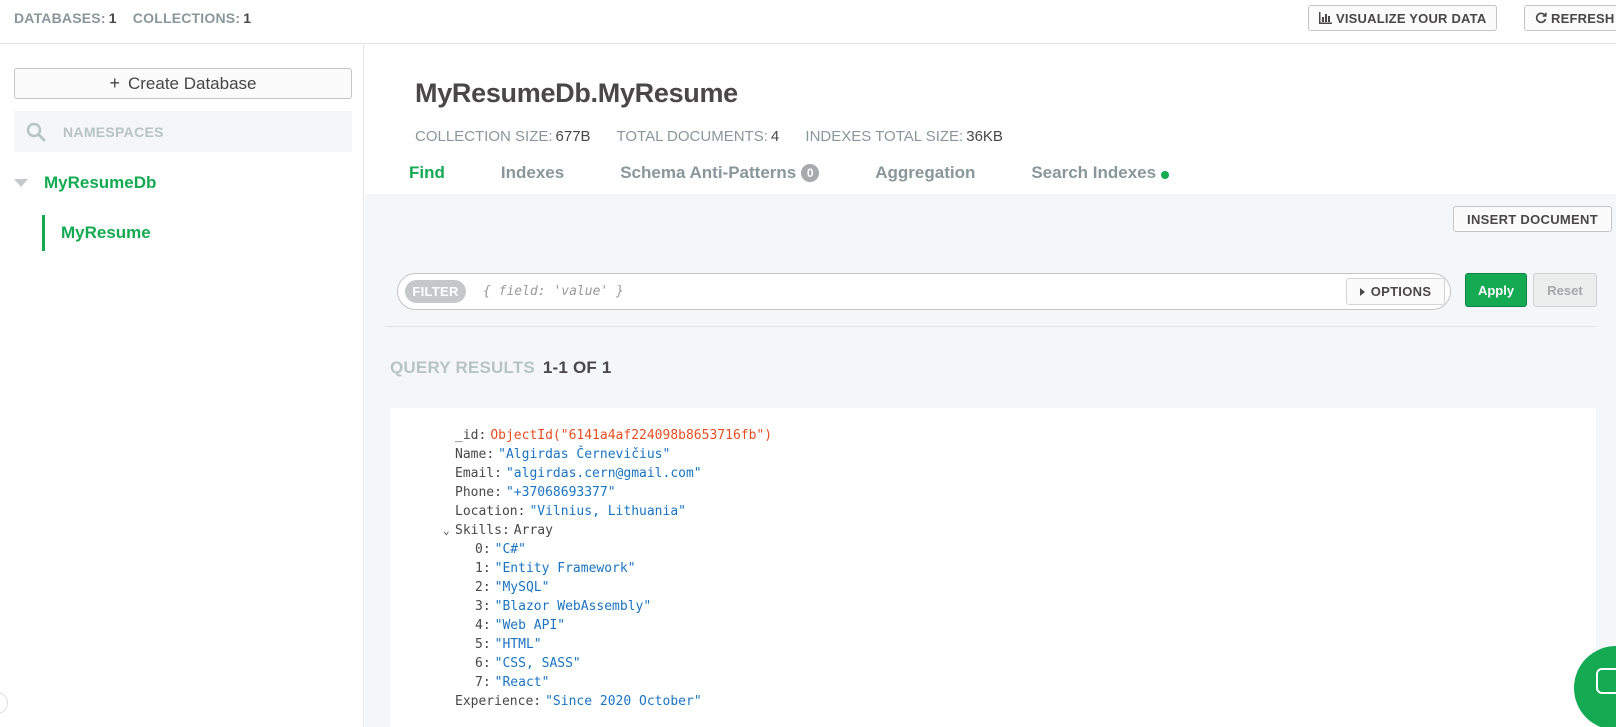 The width and height of the screenshot is (1616, 727). Describe the element at coordinates (584, 454) in the screenshot. I see `field-value: "Algirdas Černevičius"` at that location.